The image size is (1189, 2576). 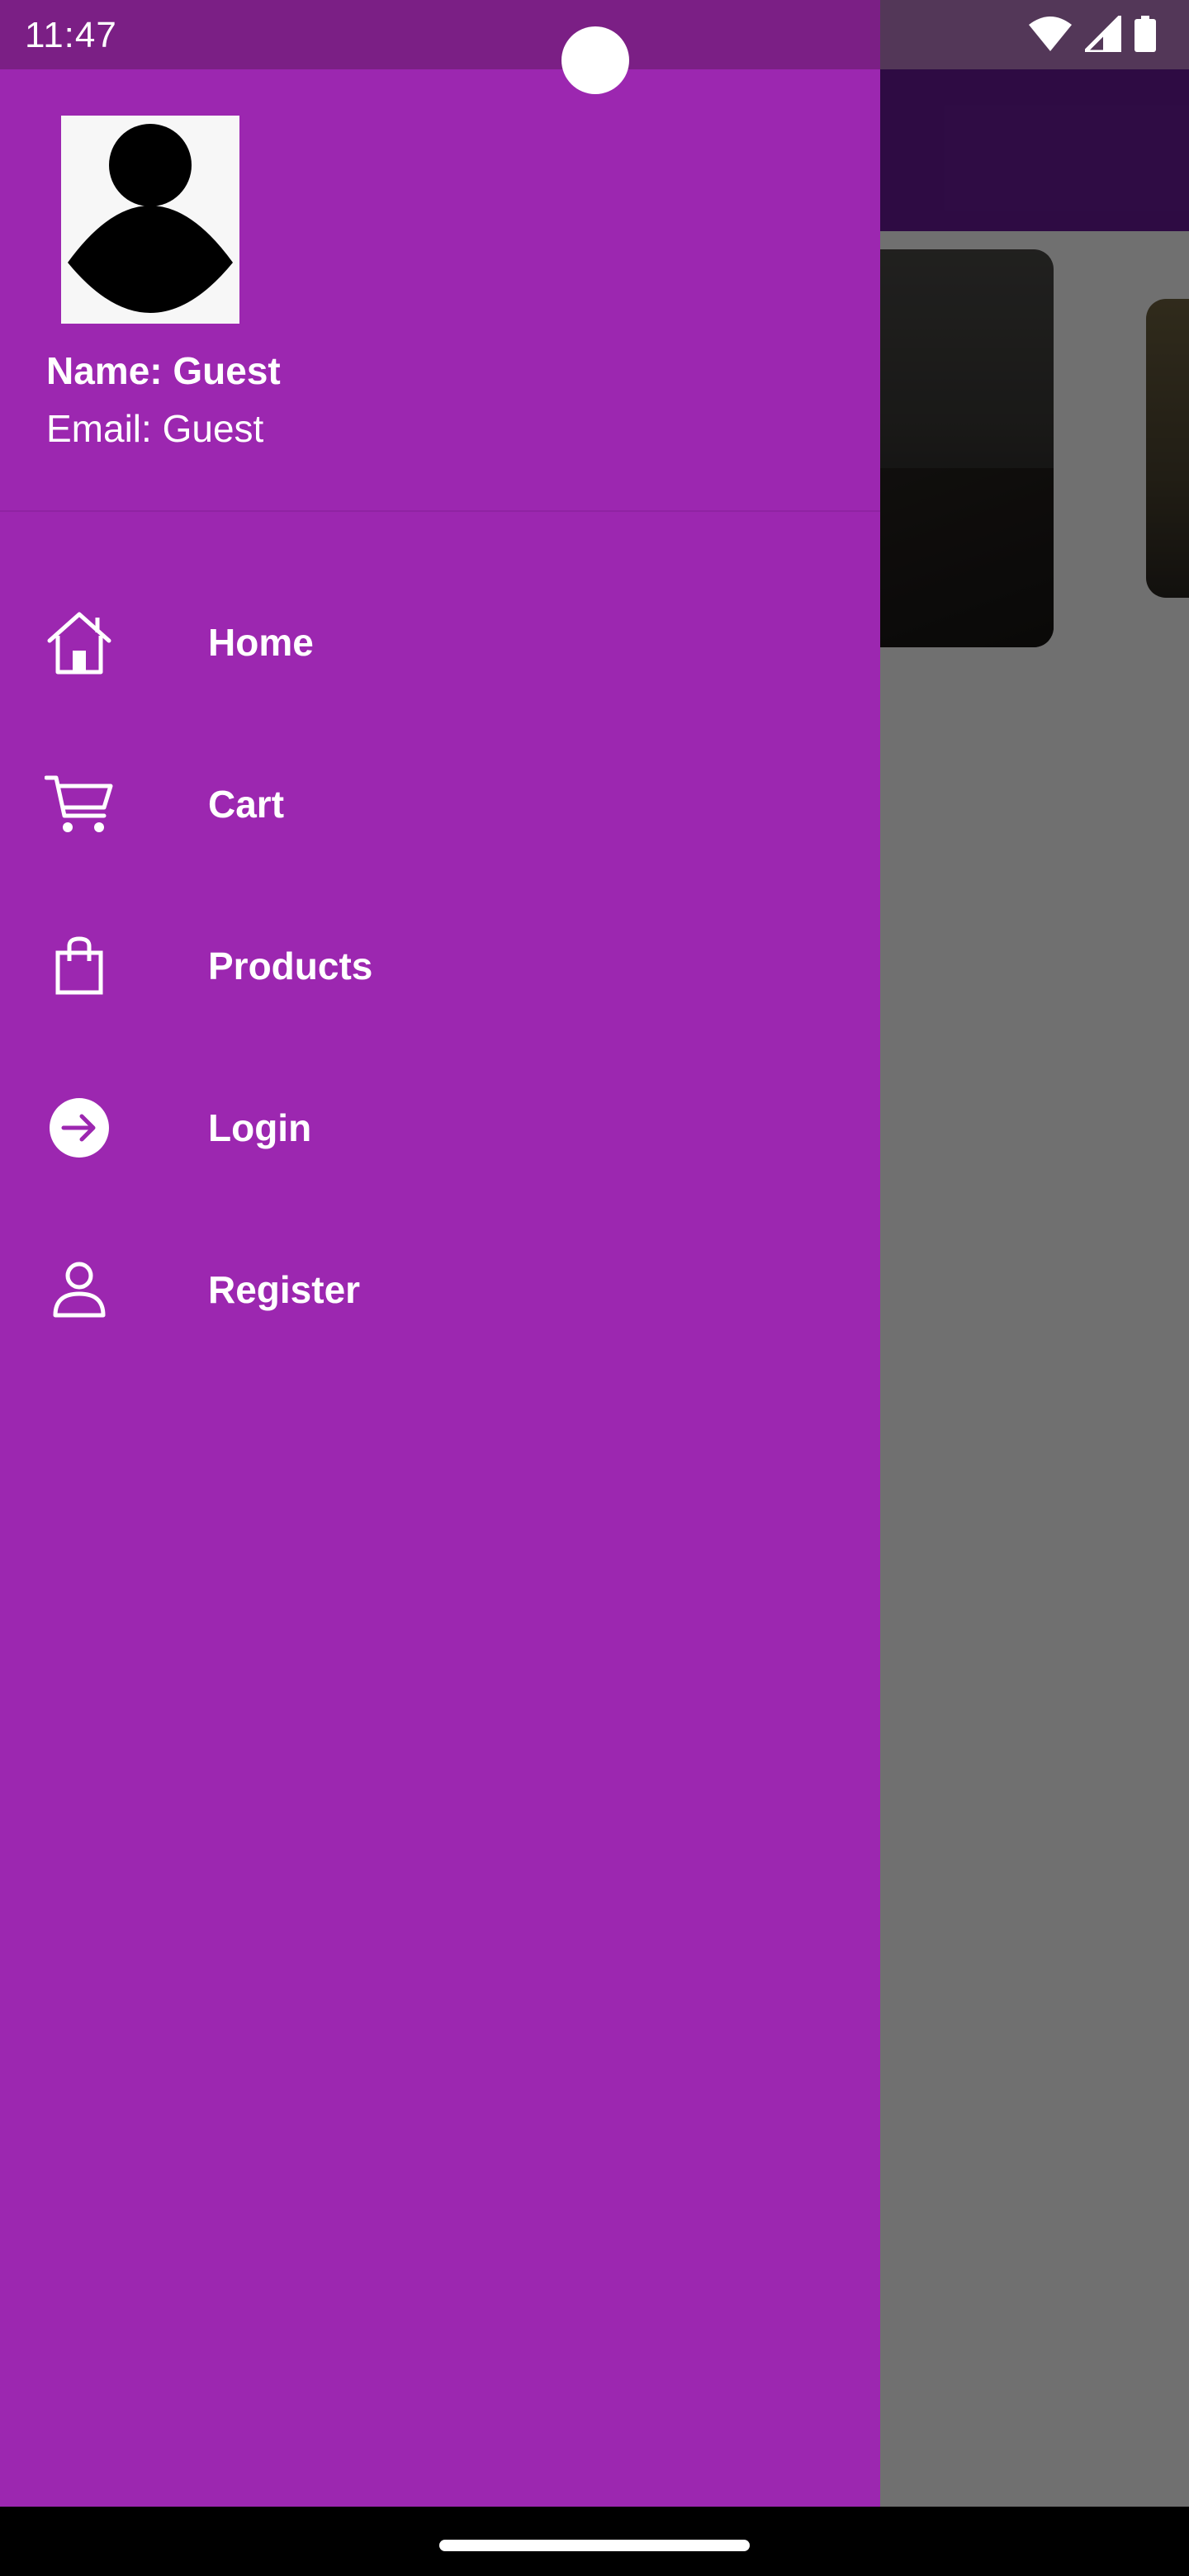 What do you see at coordinates (260, 1127) in the screenshot?
I see `menu-item-label: Login` at bounding box center [260, 1127].